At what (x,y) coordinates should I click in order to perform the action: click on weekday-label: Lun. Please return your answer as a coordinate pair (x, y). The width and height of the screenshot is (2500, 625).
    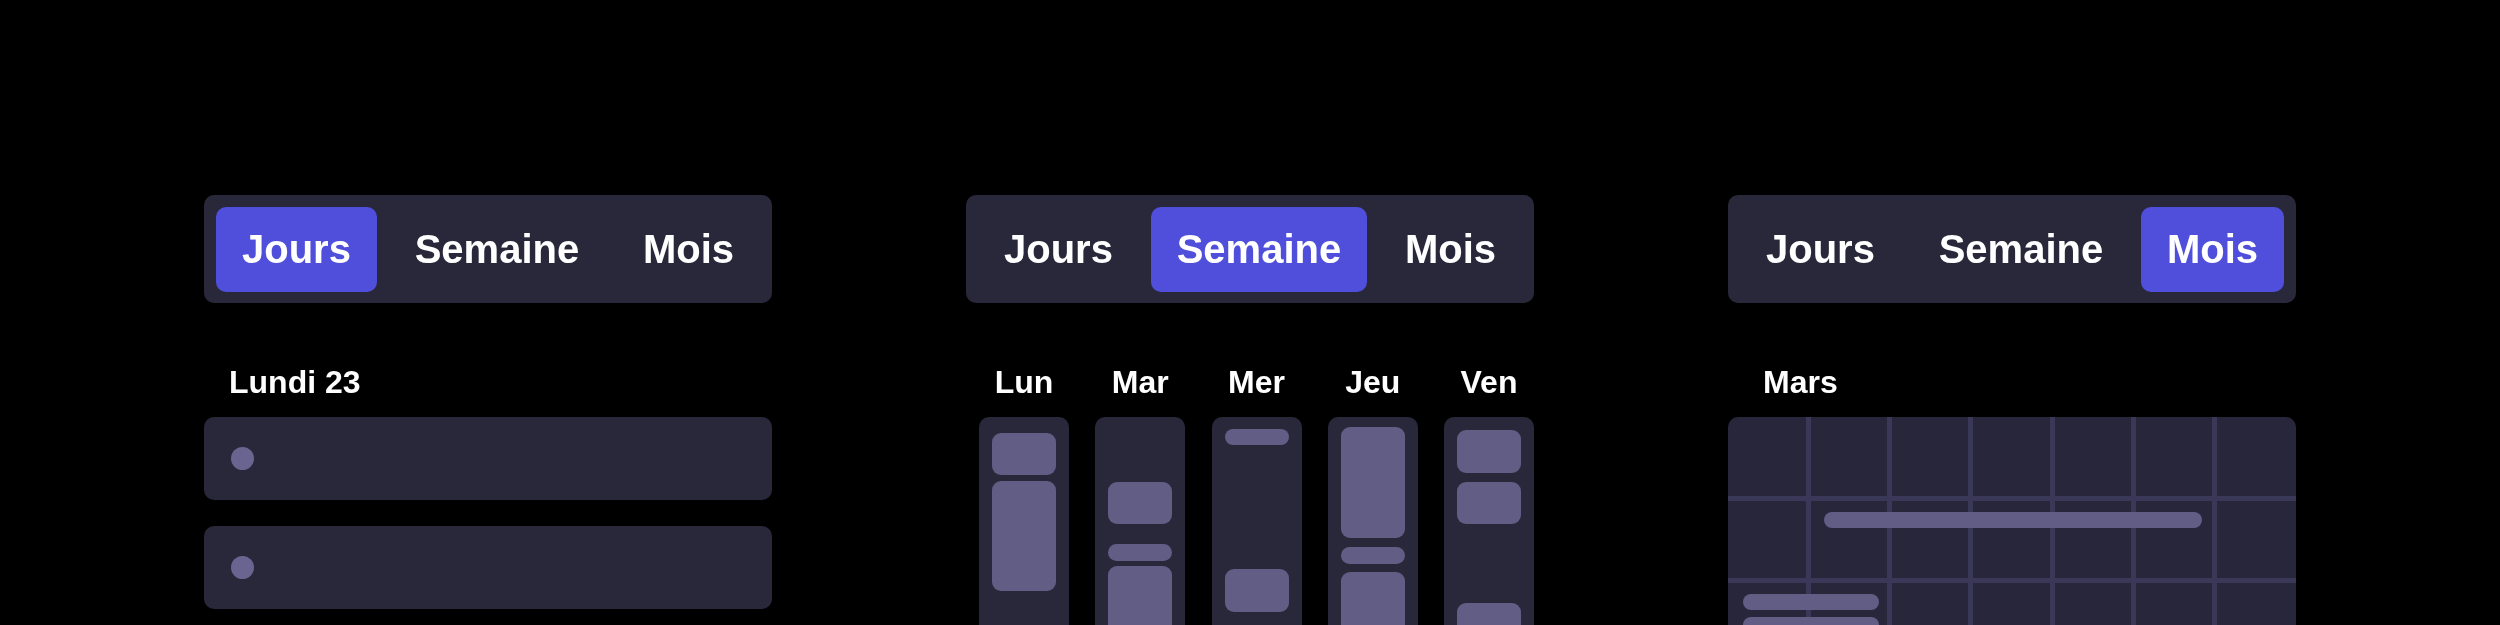
    Looking at the image, I should click on (1024, 382).